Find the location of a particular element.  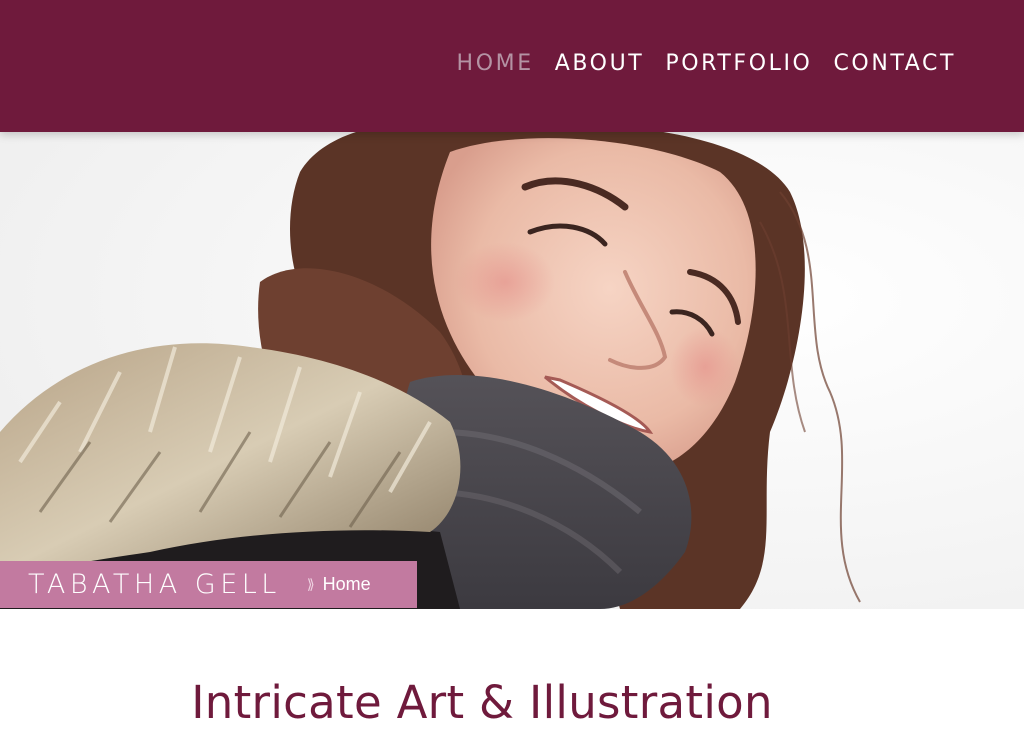

main-nav: HOME ABOUT PORTFOLIO CONTACT is located at coordinates (706, 64).